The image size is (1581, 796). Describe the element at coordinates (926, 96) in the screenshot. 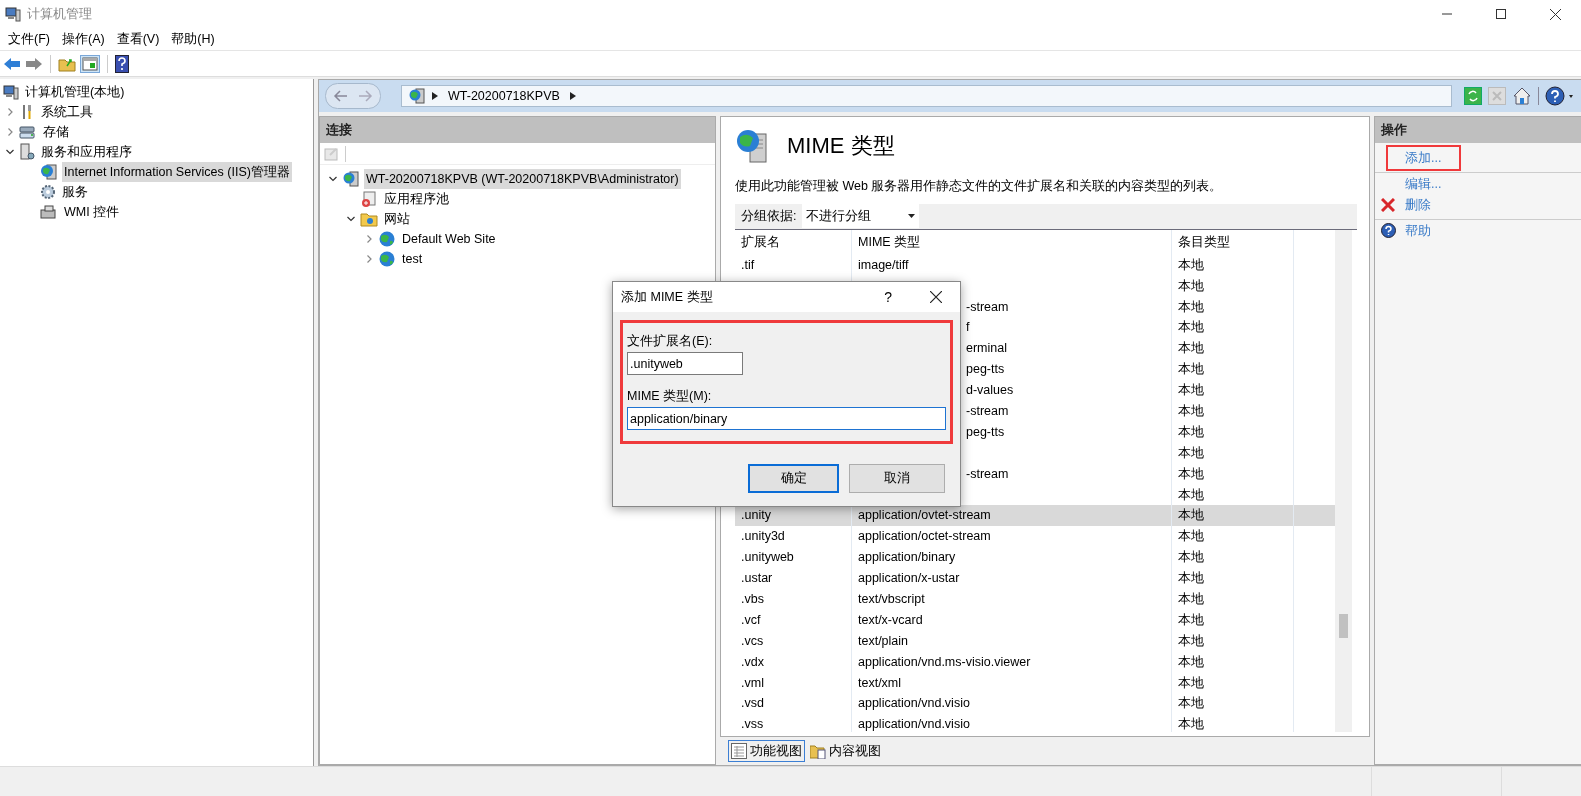

I see `address-bar: WT-20200718KPVB` at that location.